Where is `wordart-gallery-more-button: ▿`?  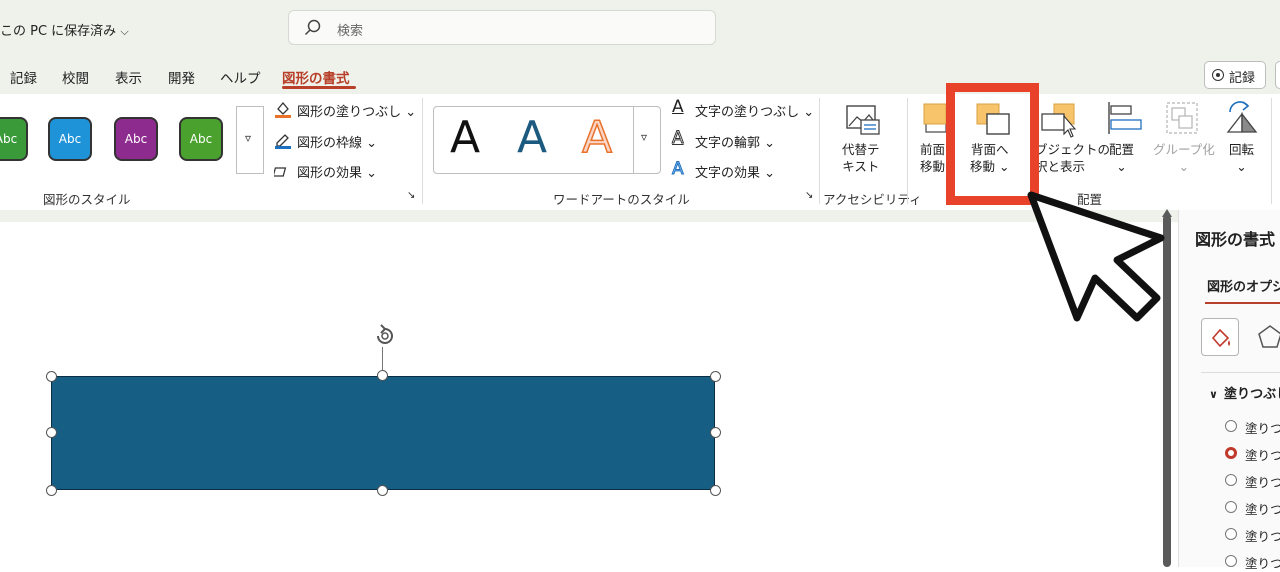
wordart-gallery-more-button: ▿ is located at coordinates (644, 137).